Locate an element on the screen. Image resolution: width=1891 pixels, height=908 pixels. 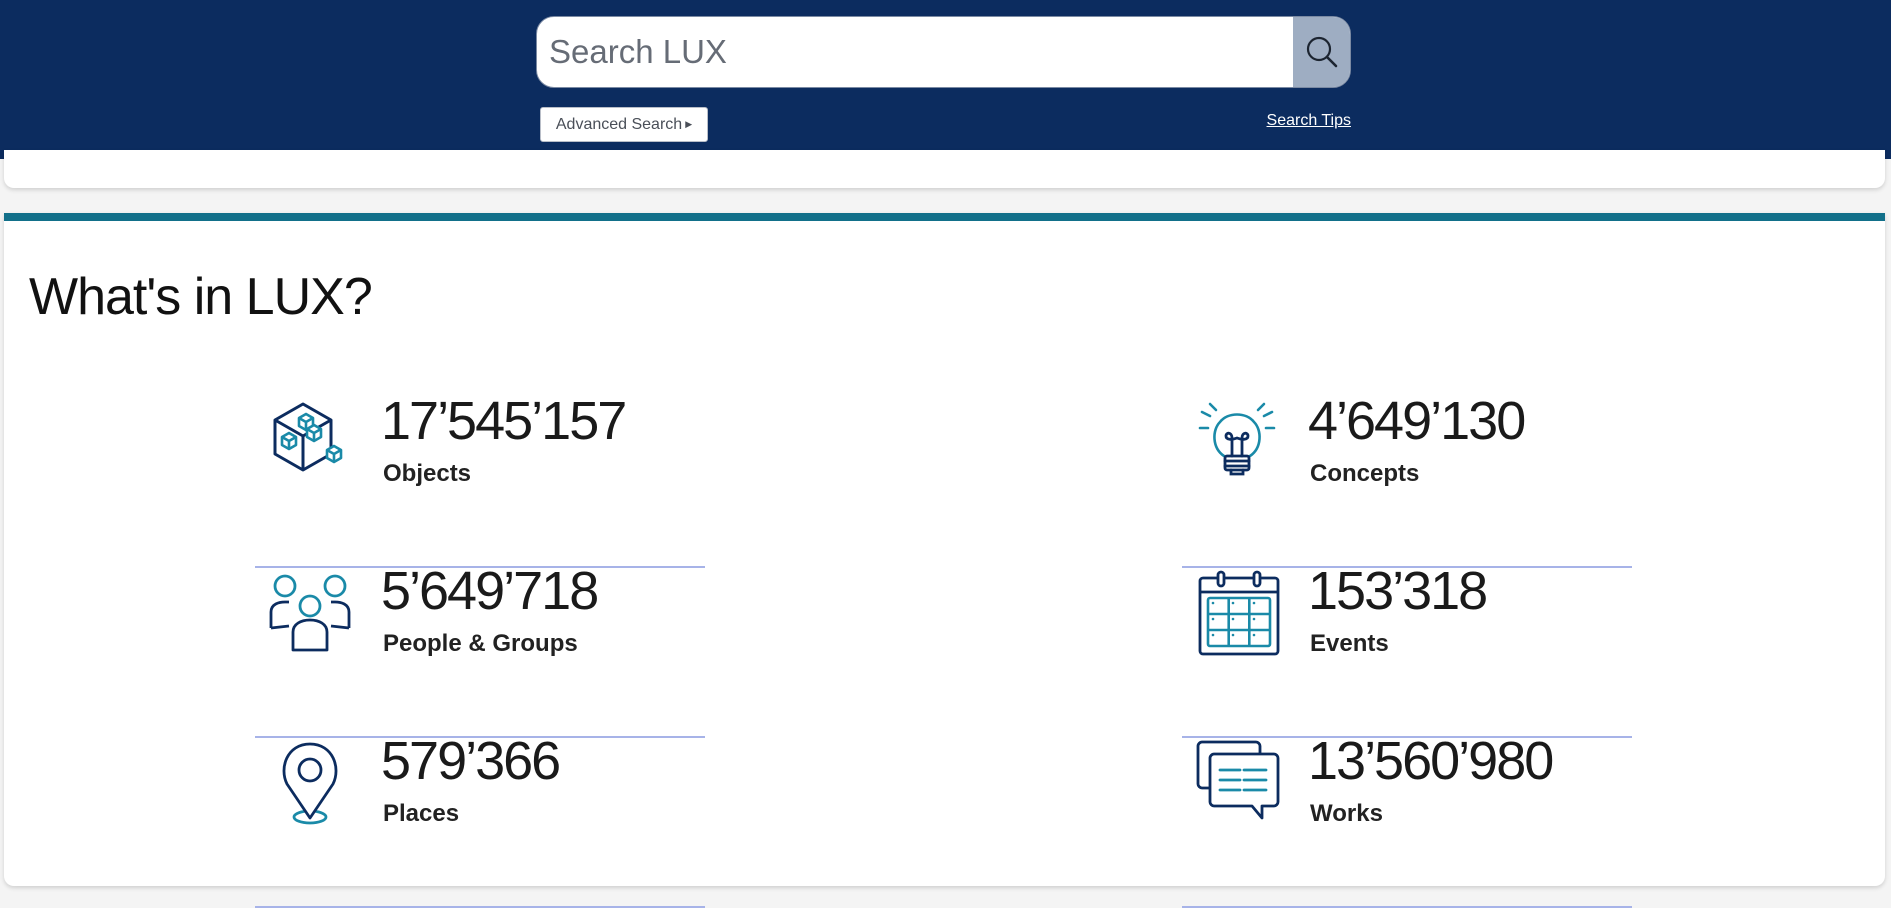
calendar-icon is located at coordinates (1239, 613).